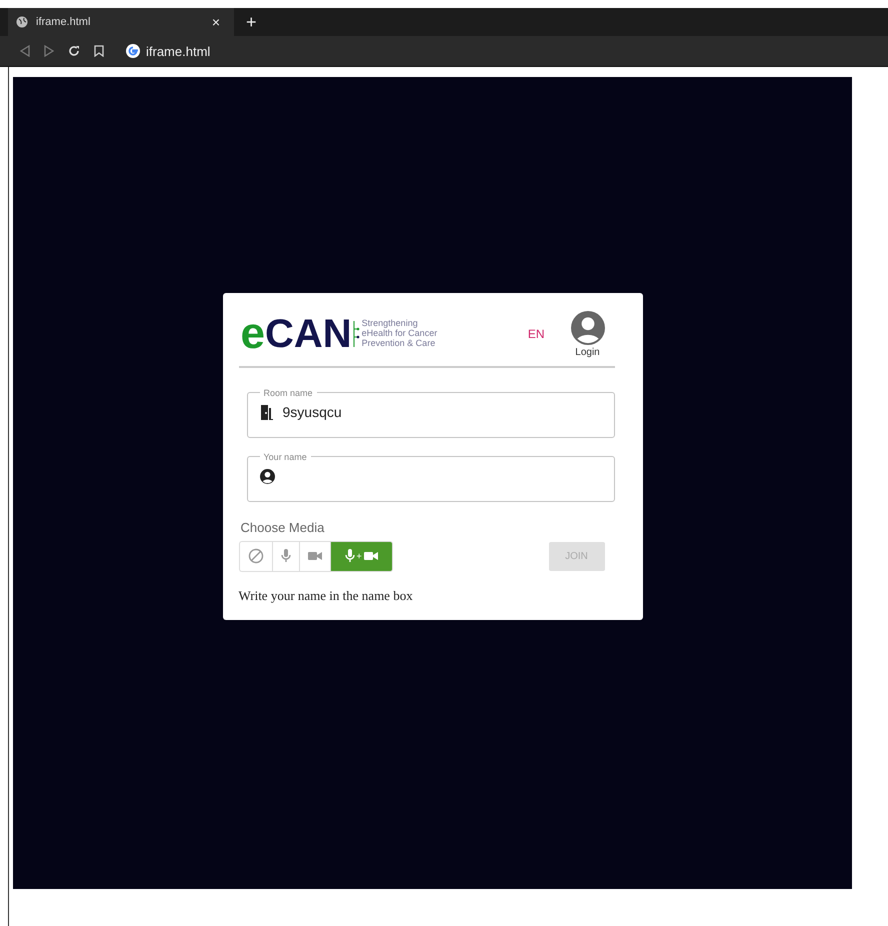 The width and height of the screenshot is (888, 926). I want to click on tab-title: iframe.html, so click(64, 22).